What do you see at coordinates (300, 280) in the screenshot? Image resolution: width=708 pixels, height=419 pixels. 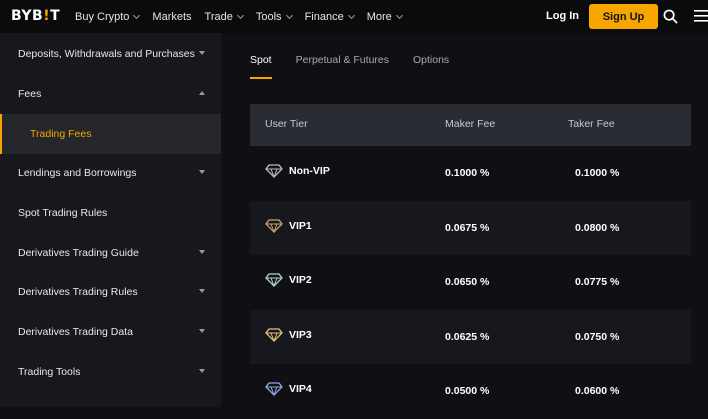 I see `tier-label: VIP2` at bounding box center [300, 280].